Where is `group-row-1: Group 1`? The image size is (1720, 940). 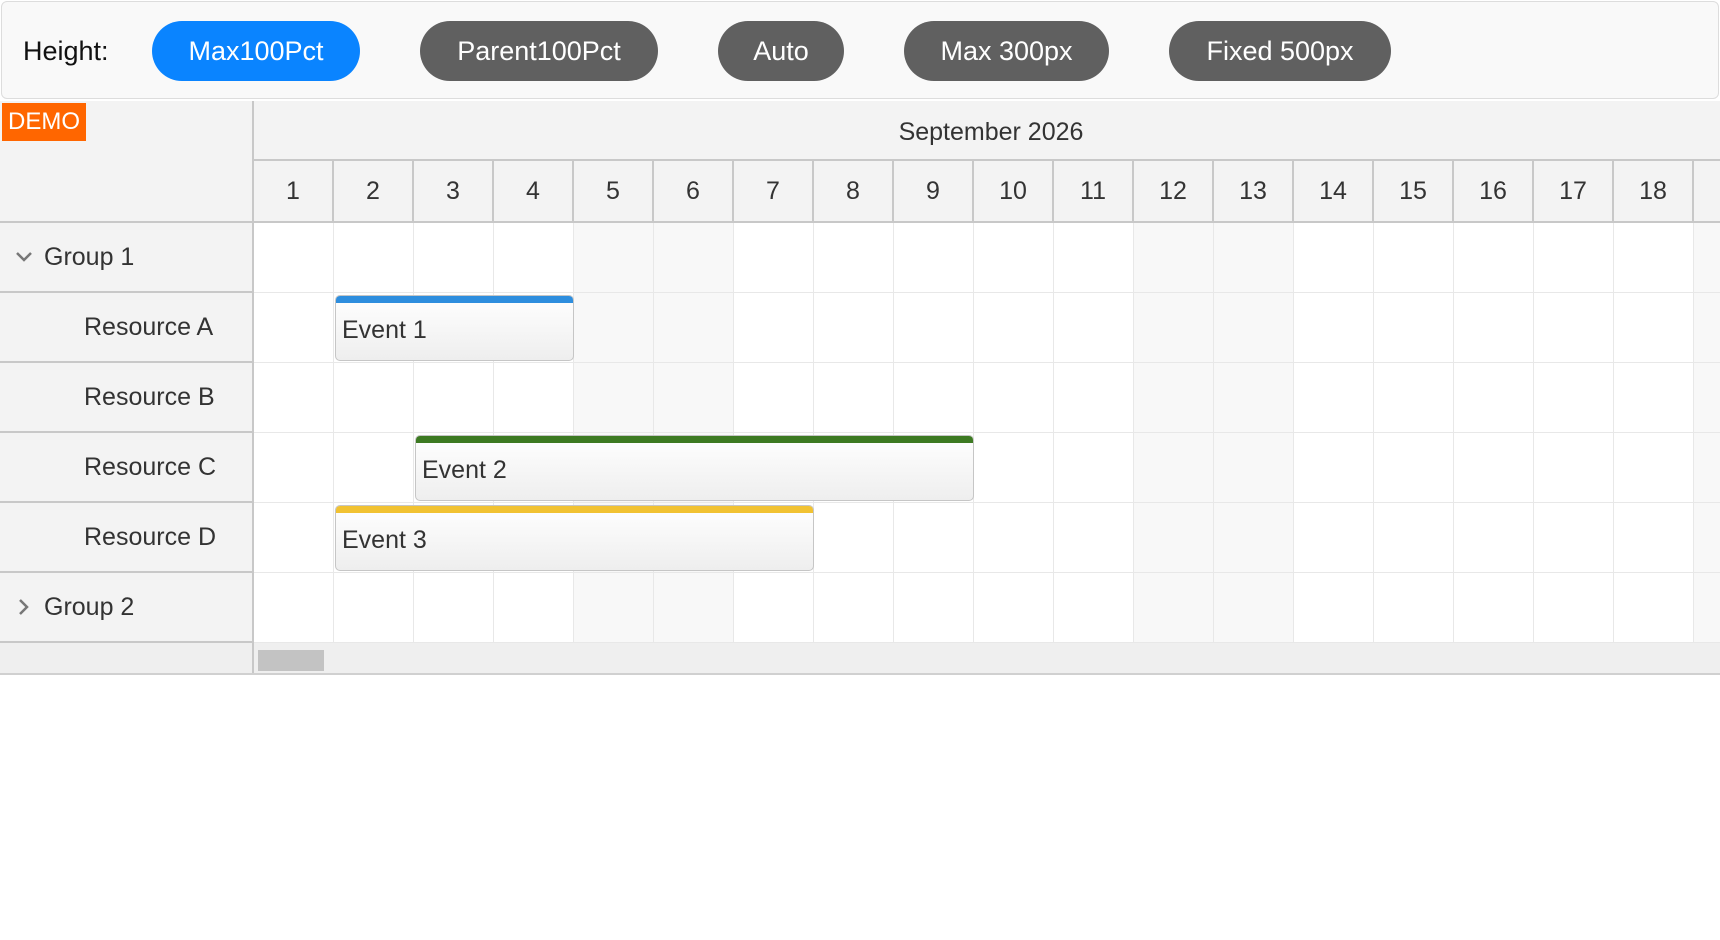 group-row-1: Group 1 is located at coordinates (126, 258).